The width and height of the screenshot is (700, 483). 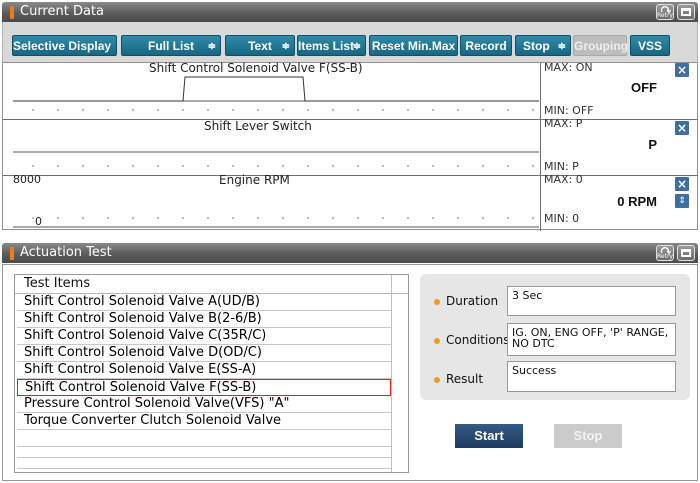 What do you see at coordinates (27, 179) in the screenshot?
I see `graph-scale-top: 8000` at bounding box center [27, 179].